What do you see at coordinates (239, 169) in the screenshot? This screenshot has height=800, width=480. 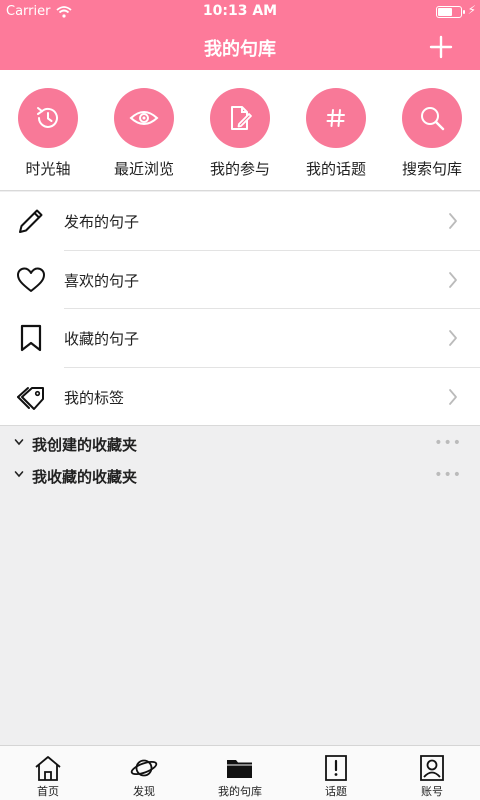 I see `quick-action-label: 我的参与` at bounding box center [239, 169].